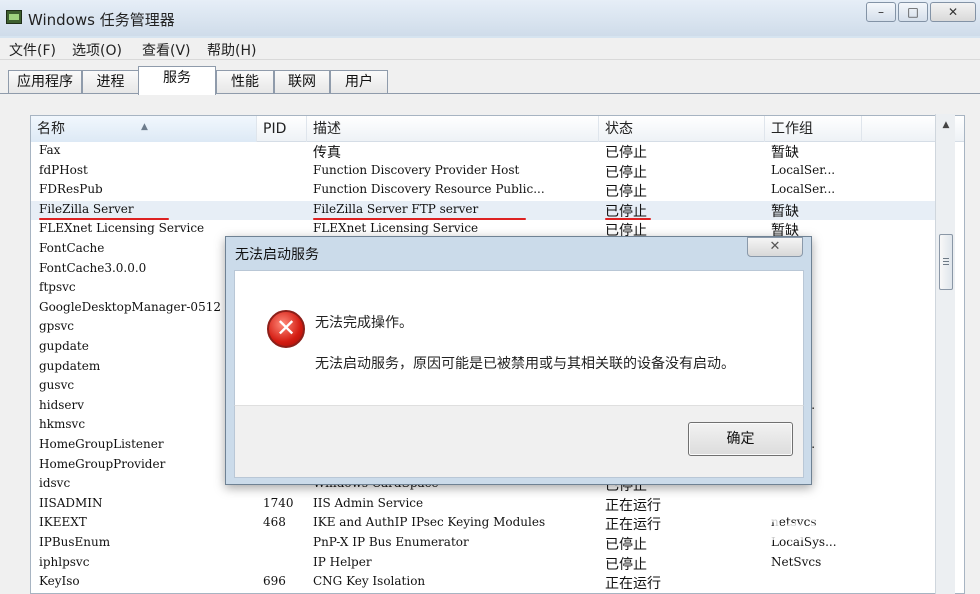 This screenshot has height=594, width=980. I want to click on tab-users: 用户, so click(359, 82).